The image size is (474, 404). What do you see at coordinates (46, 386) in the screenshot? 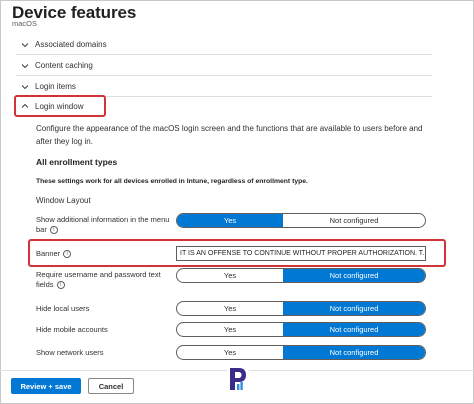
I see `review-save-button: Review + save` at bounding box center [46, 386].